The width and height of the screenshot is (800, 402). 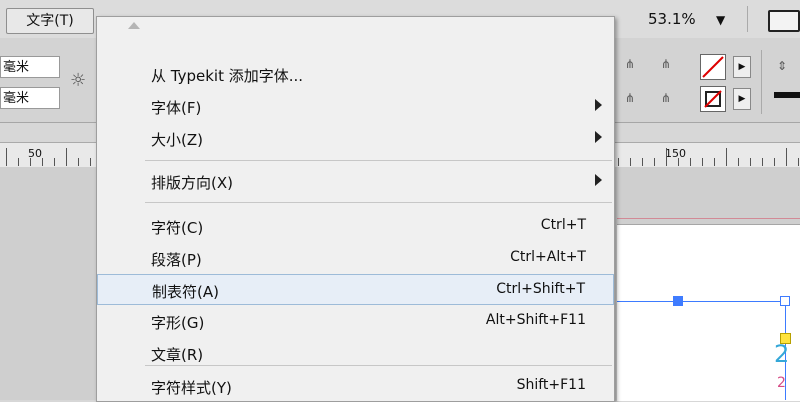 I want to click on menu-pointer-icon, so click(x=134, y=25).